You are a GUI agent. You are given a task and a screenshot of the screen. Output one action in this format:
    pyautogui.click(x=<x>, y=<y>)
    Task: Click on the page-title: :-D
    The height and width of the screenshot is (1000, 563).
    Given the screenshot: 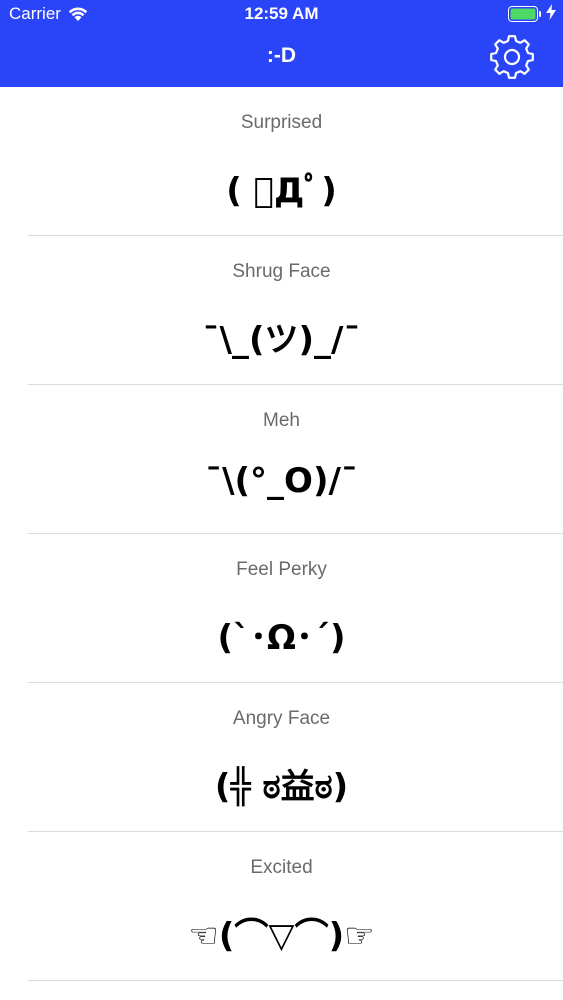 What is the action you would take?
    pyautogui.click(x=281, y=55)
    